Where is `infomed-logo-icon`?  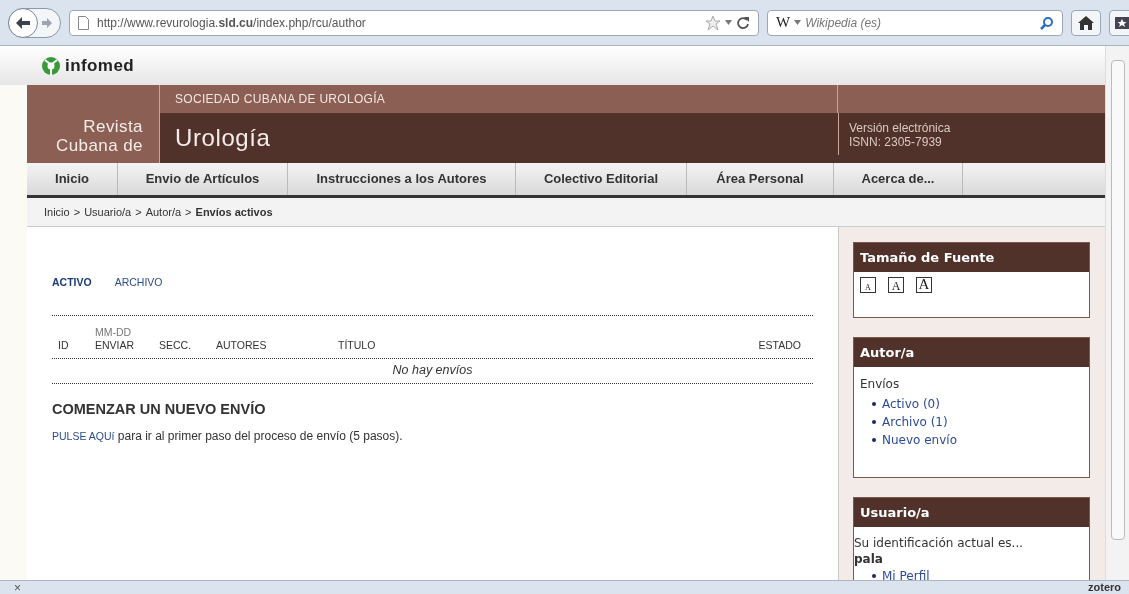
infomed-logo-icon is located at coordinates (51, 65).